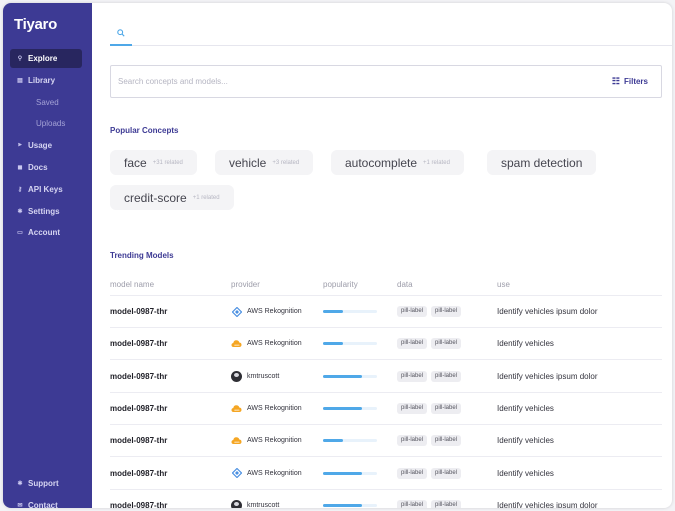 The width and height of the screenshot is (675, 511). Describe the element at coordinates (340, 284) in the screenshot. I see `column-header: popularity` at that location.